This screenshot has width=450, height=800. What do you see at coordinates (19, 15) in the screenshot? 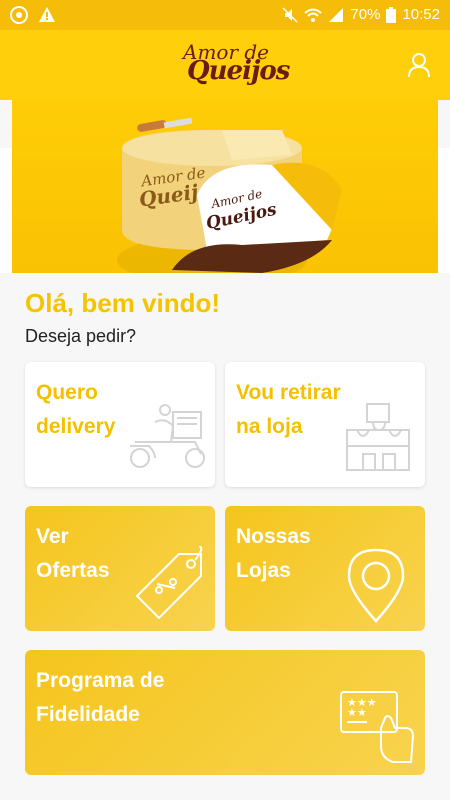
I see `chrome-icon` at bounding box center [19, 15].